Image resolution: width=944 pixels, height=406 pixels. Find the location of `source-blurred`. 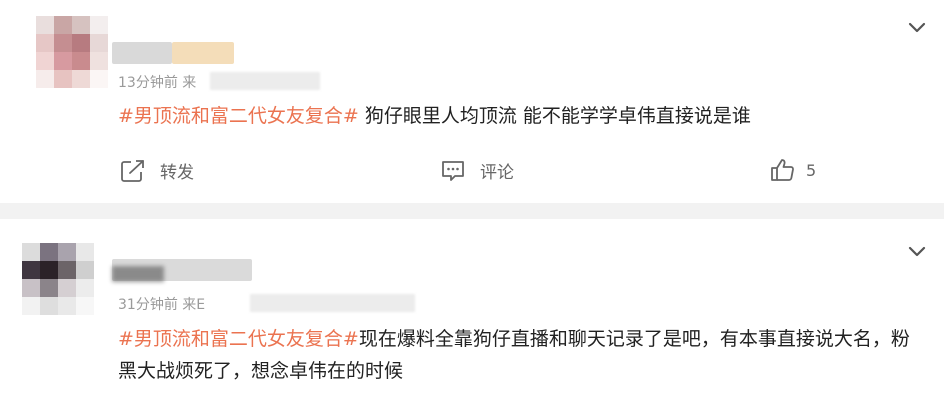

source-blurred is located at coordinates (332, 303).